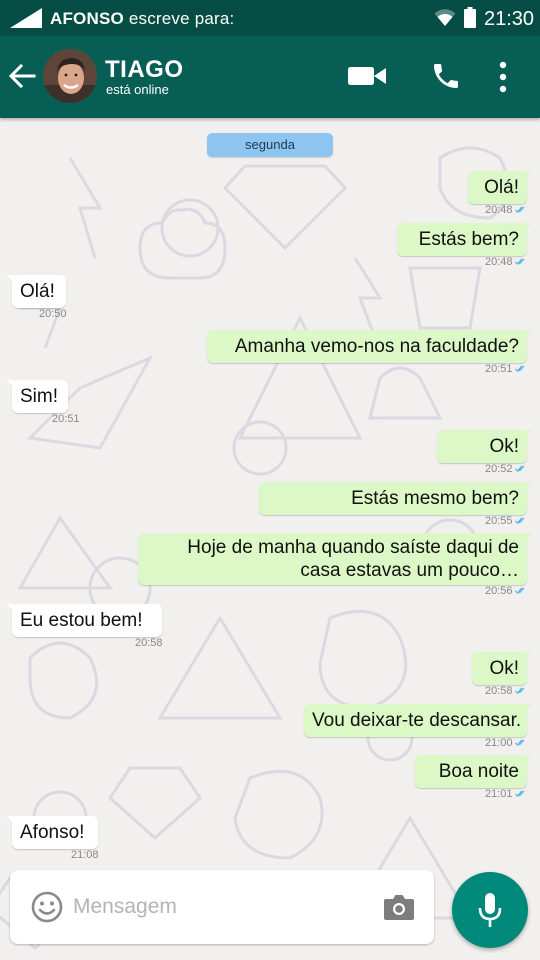 The image size is (540, 960). Describe the element at coordinates (85, 855) in the screenshot. I see `message-time: 21:08` at that location.